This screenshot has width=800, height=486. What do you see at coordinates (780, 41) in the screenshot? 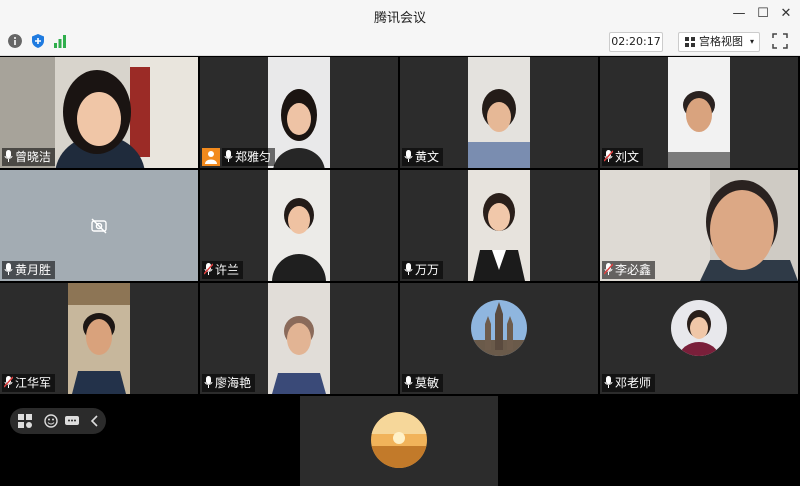
I see `fullscreen-icon` at bounding box center [780, 41].